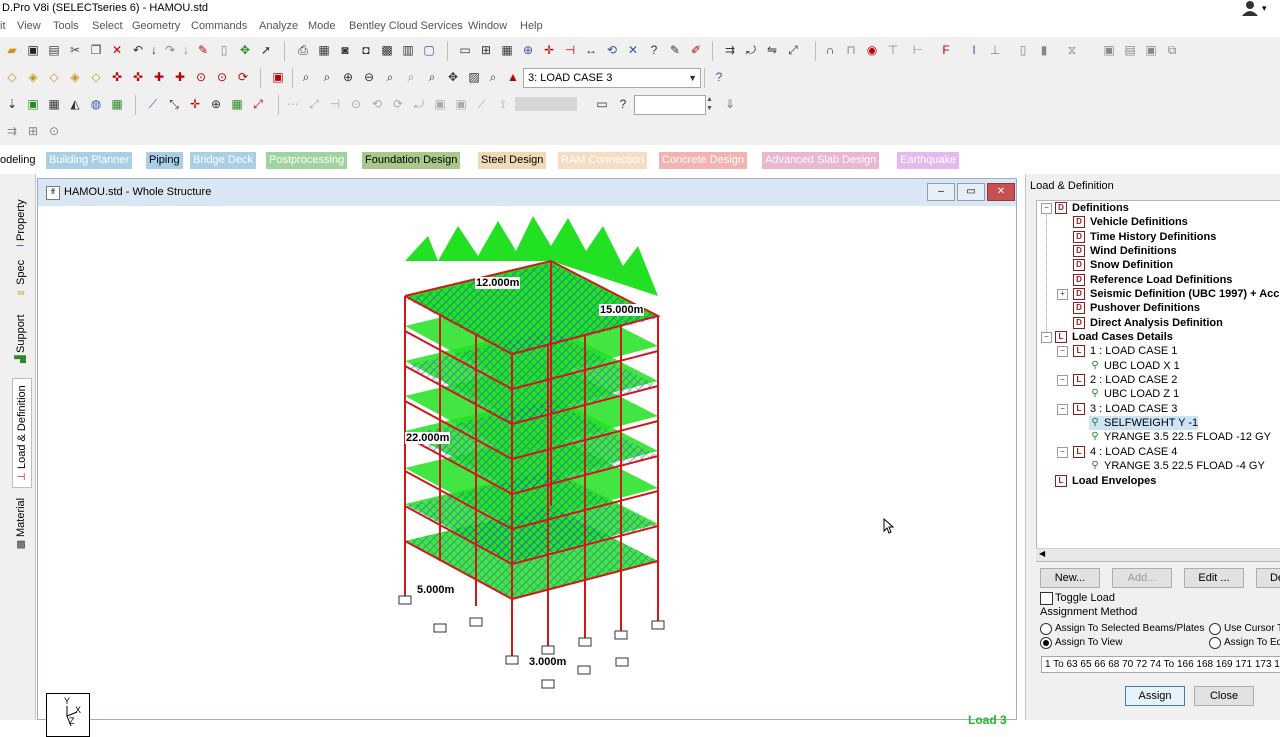 The image size is (1280, 737). What do you see at coordinates (730, 104) in the screenshot?
I see `apply-icon: ⇓` at bounding box center [730, 104].